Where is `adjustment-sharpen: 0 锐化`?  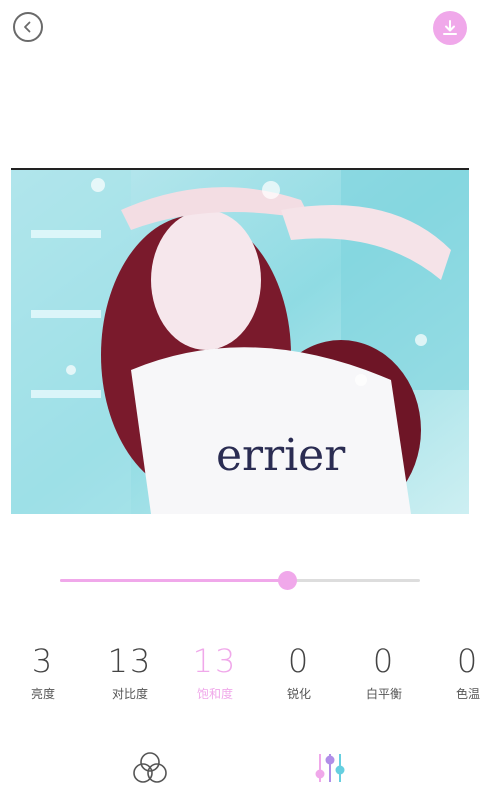 adjustment-sharpen: 0 锐化 is located at coordinates (299, 671).